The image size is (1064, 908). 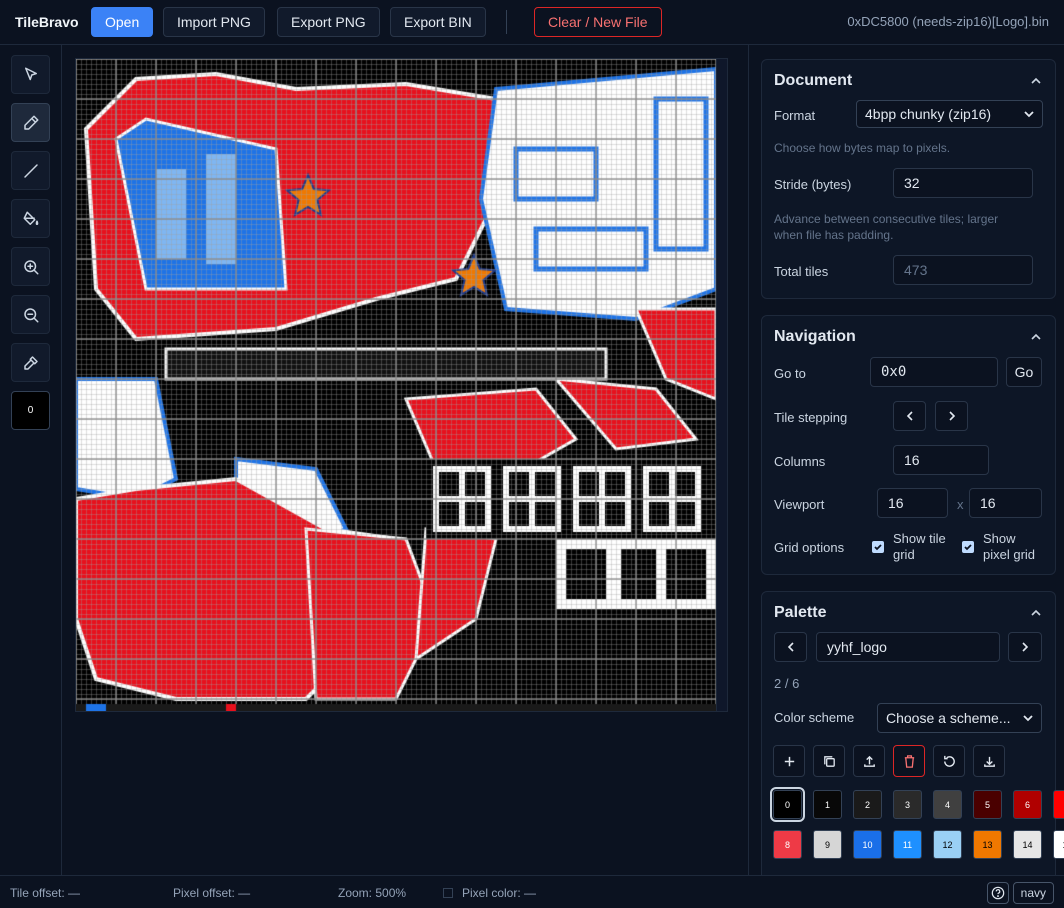 What do you see at coordinates (31, 460) in the screenshot?
I see `tool-palette: 0` at bounding box center [31, 460].